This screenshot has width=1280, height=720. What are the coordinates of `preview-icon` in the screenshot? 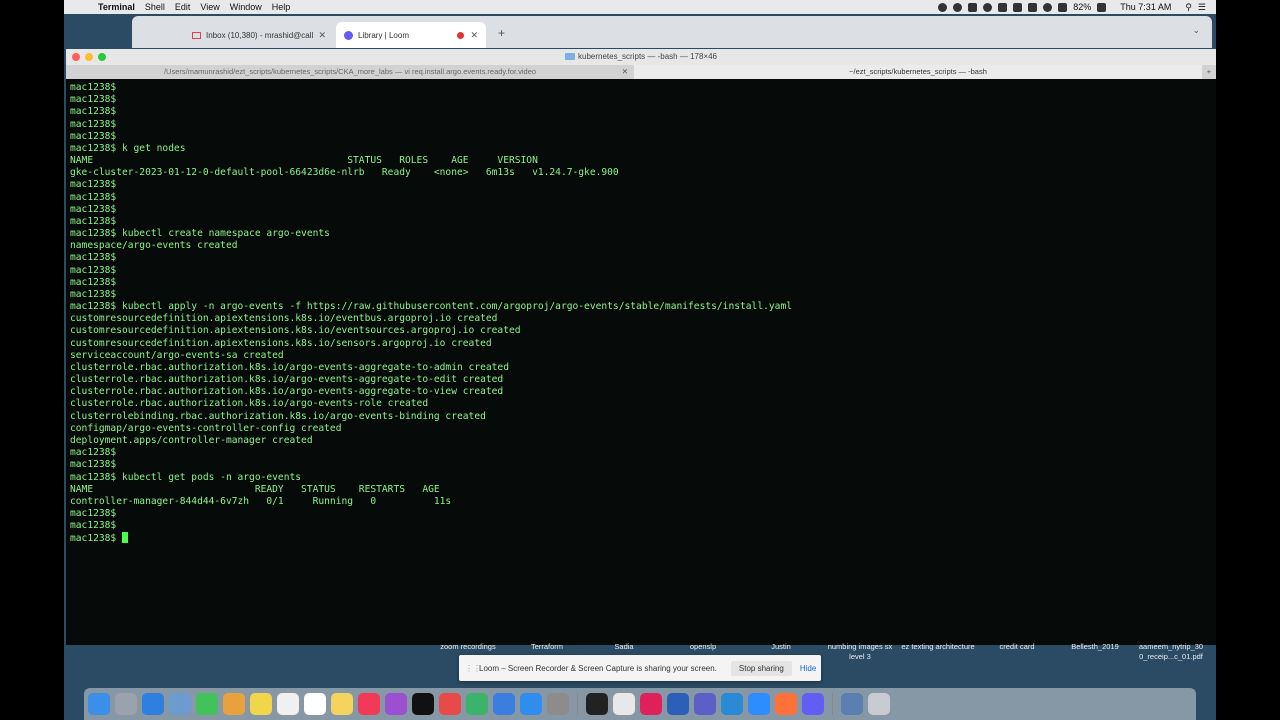 It's located at (180, 704).